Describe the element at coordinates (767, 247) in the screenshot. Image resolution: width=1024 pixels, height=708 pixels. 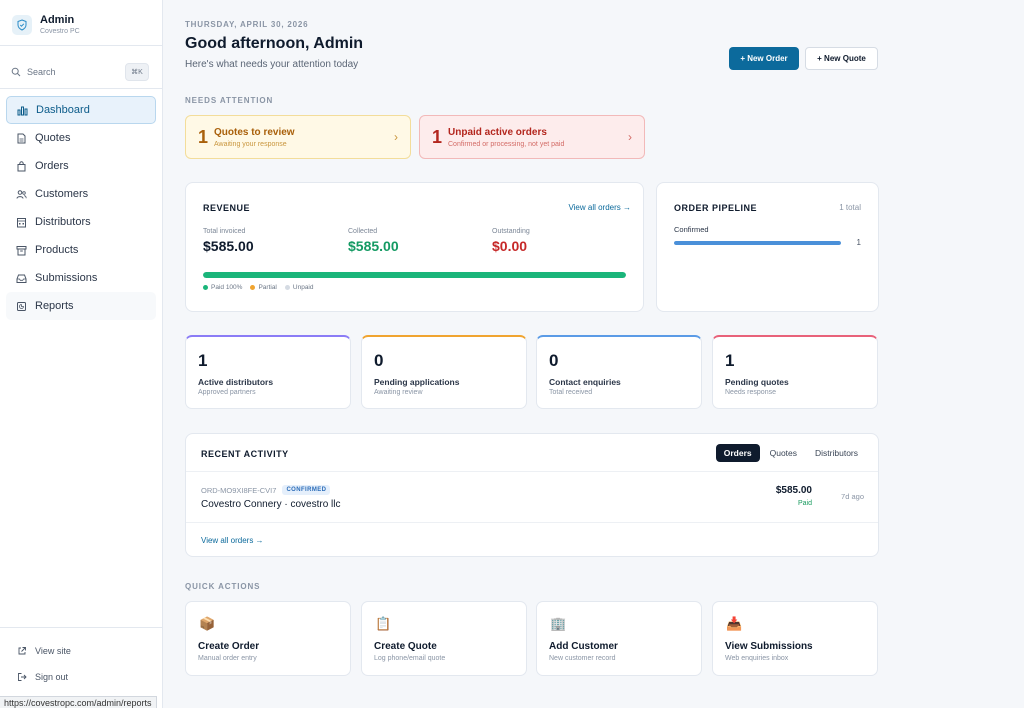
I see `order-pipeline-card: ORDER PIPELINE 1 total Confirmed 1` at that location.